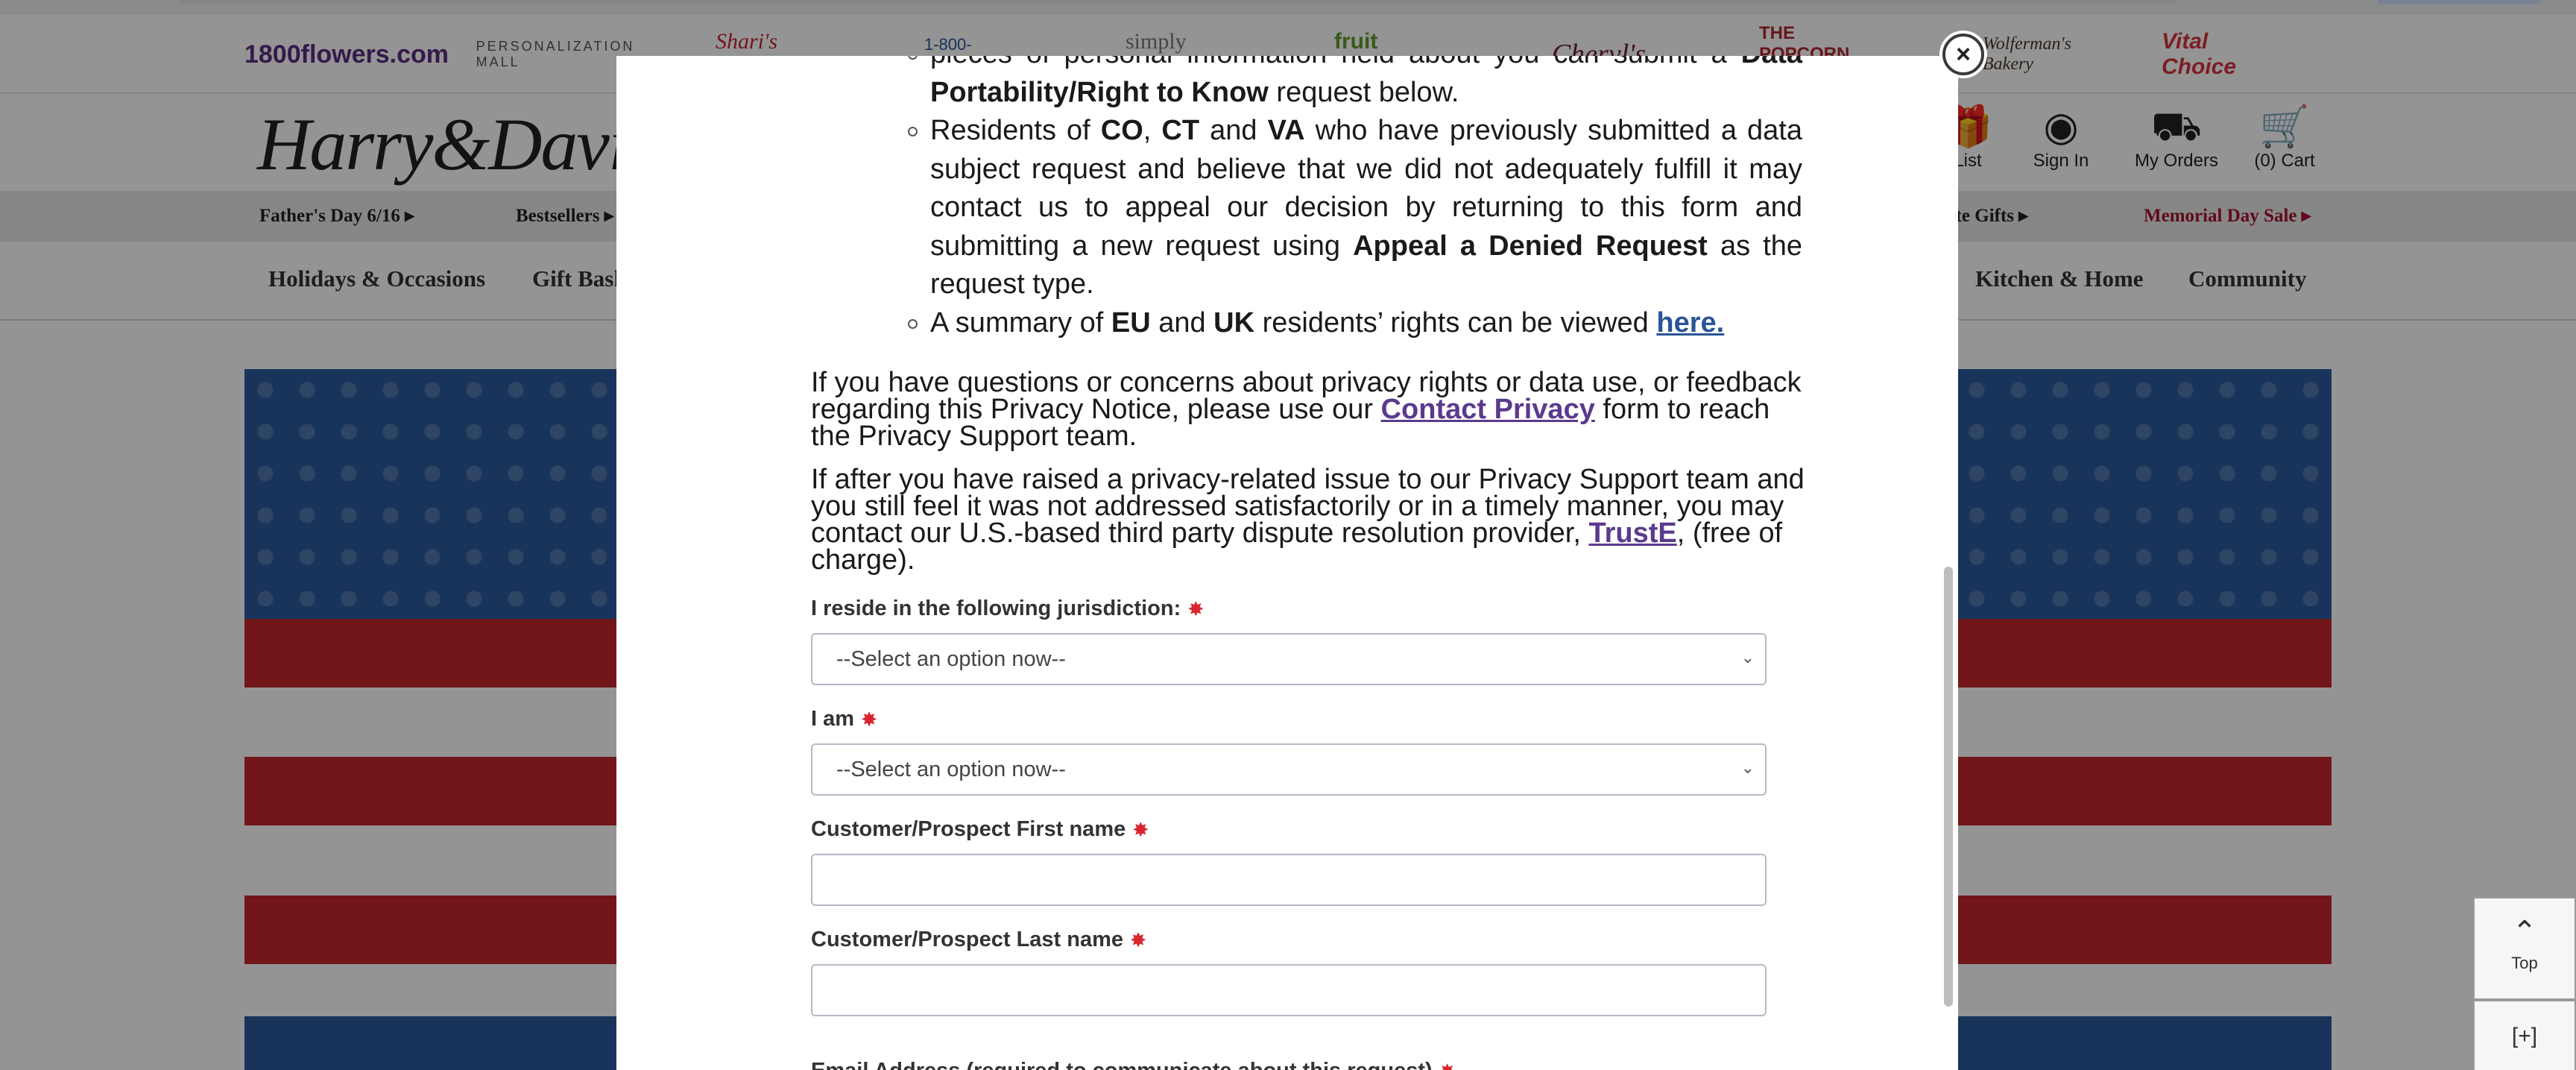  What do you see at coordinates (1286, 130) in the screenshot?
I see `bullet2-va: VA` at bounding box center [1286, 130].